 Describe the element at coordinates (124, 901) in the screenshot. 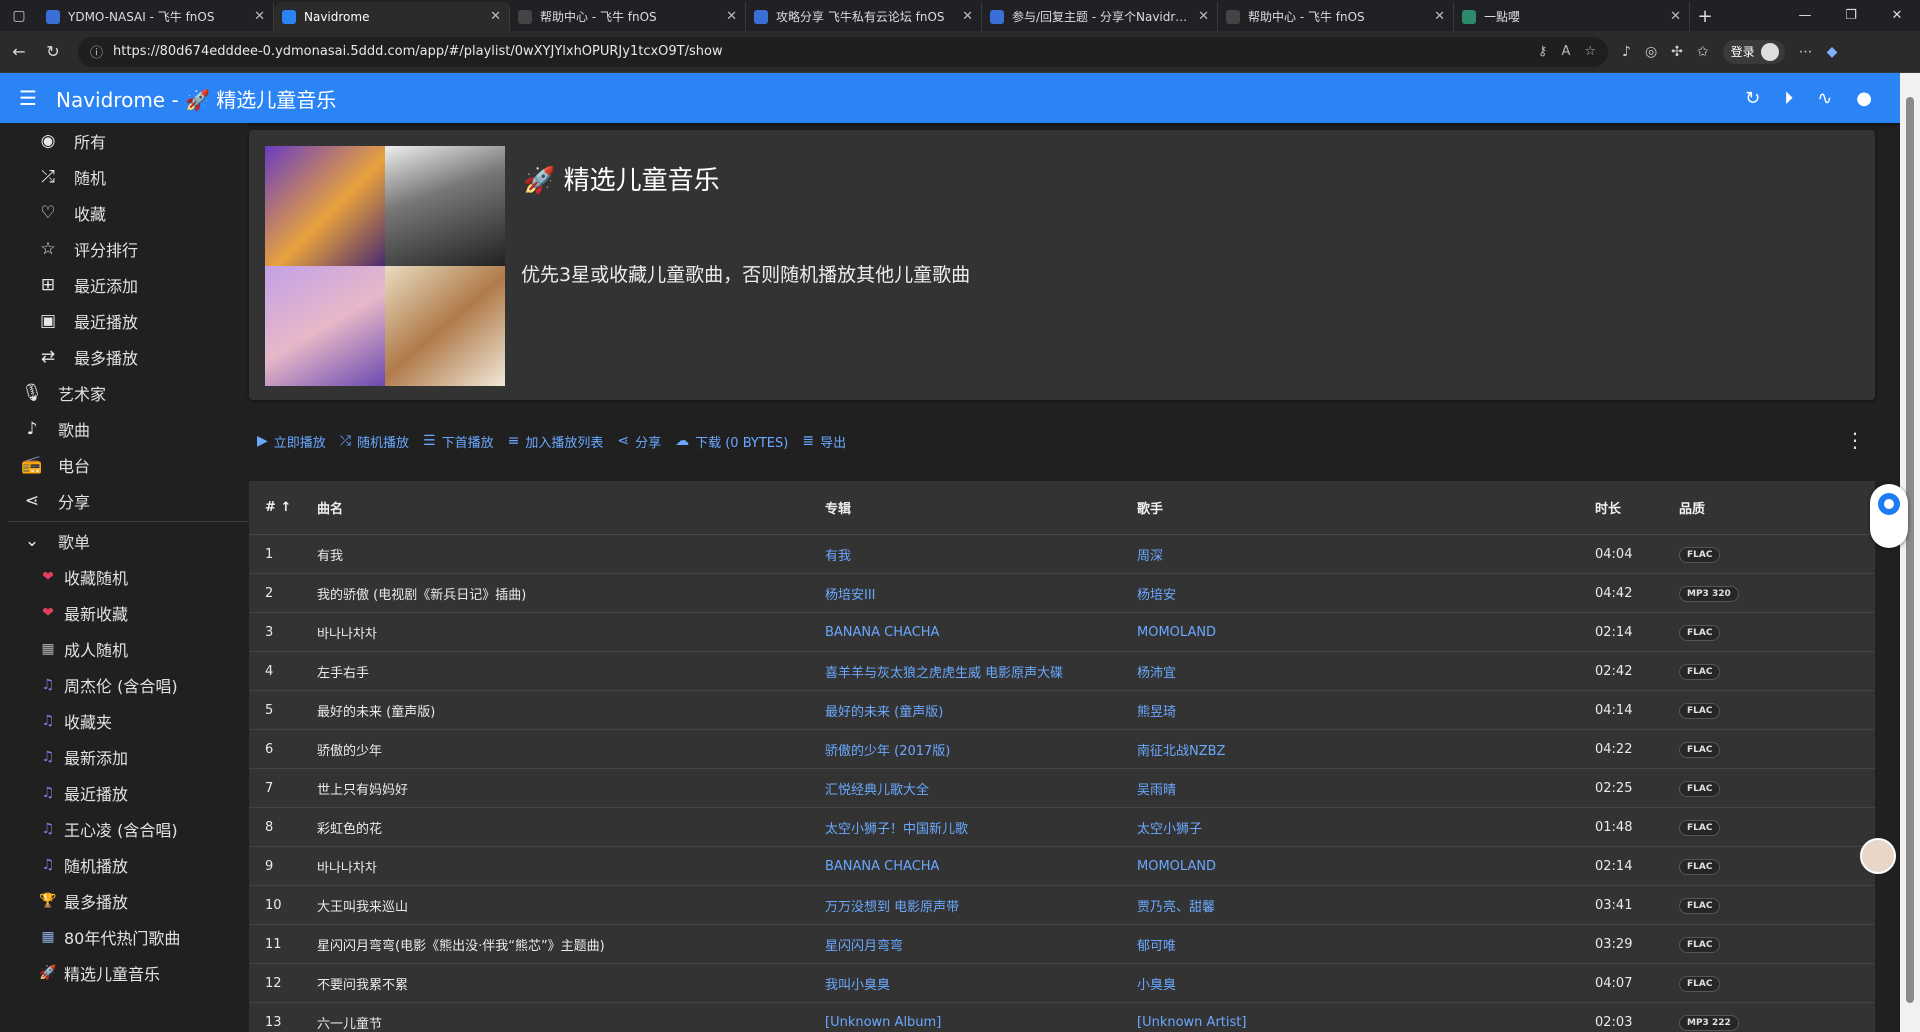

I see `sidebar-playlist-item: 🏆 最多播放` at that location.